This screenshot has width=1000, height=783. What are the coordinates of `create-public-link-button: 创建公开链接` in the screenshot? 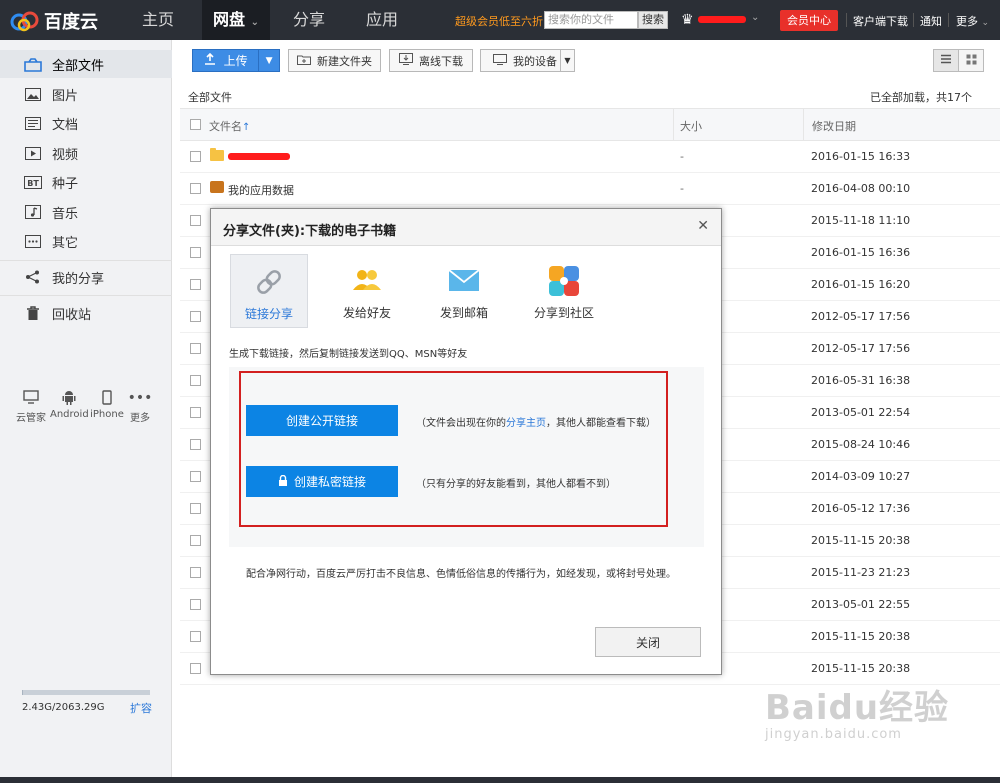 It's located at (322, 420).